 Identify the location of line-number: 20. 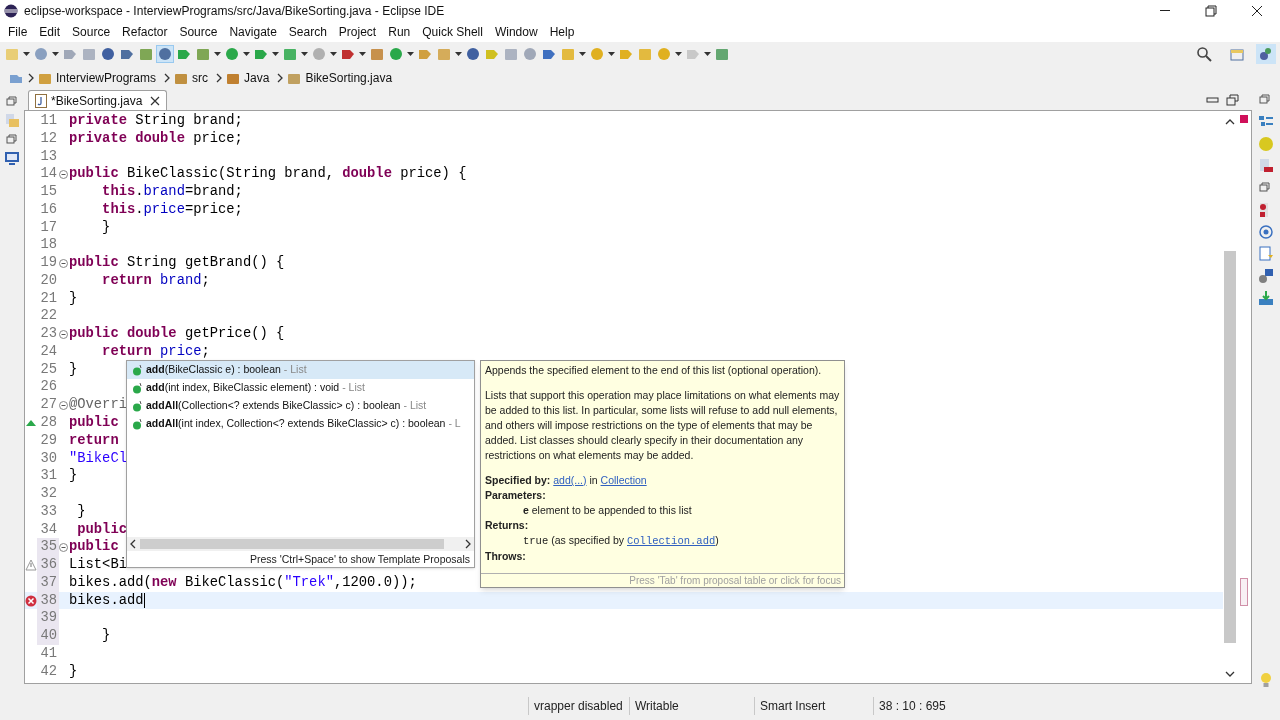
(48, 280).